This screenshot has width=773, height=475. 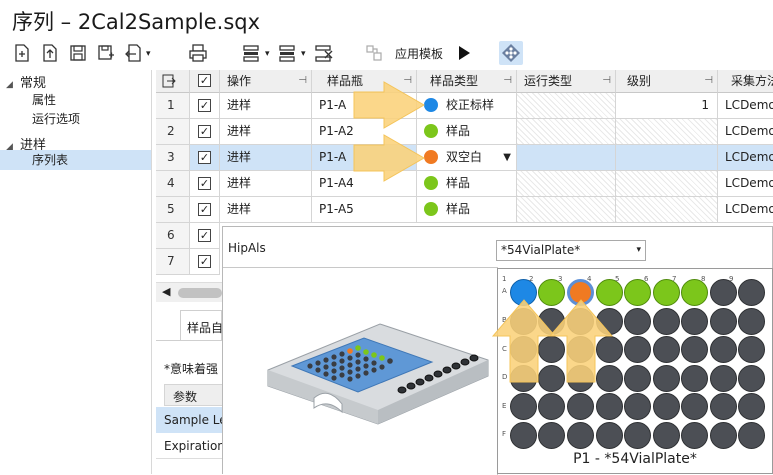 What do you see at coordinates (173, 262) in the screenshot?
I see `row-number: 7` at bounding box center [173, 262].